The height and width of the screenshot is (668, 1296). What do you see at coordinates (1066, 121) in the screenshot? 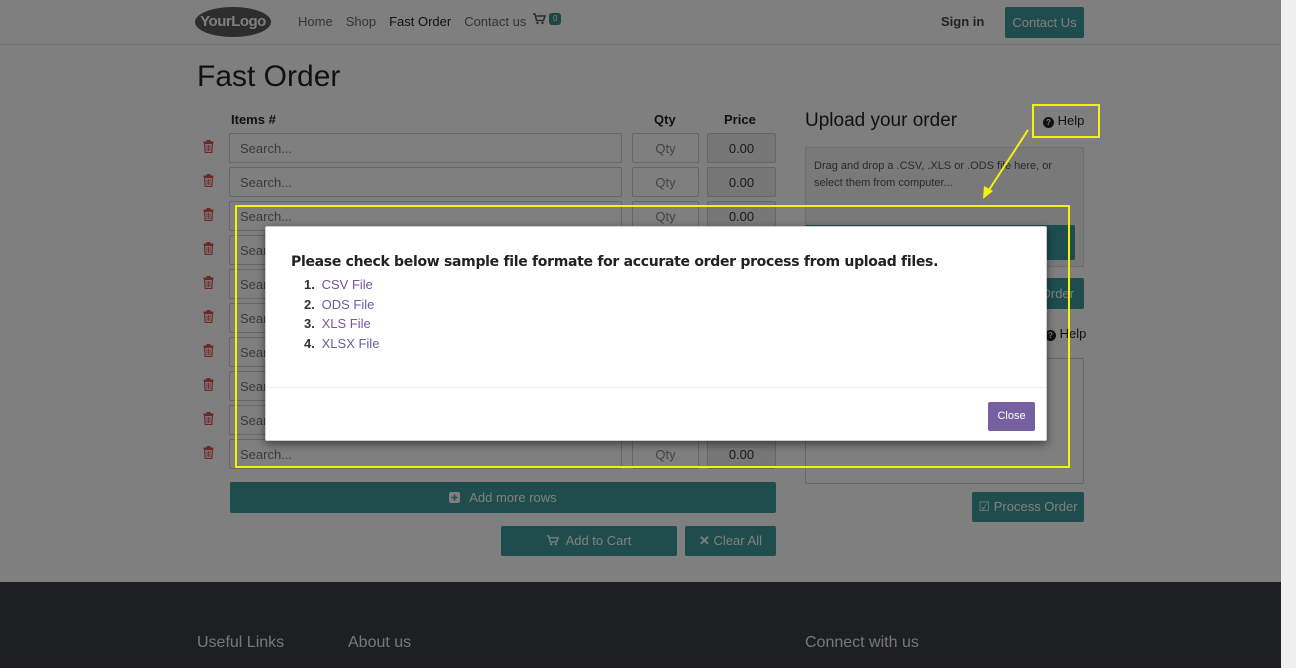
I see `annotation-highlight-help` at bounding box center [1066, 121].